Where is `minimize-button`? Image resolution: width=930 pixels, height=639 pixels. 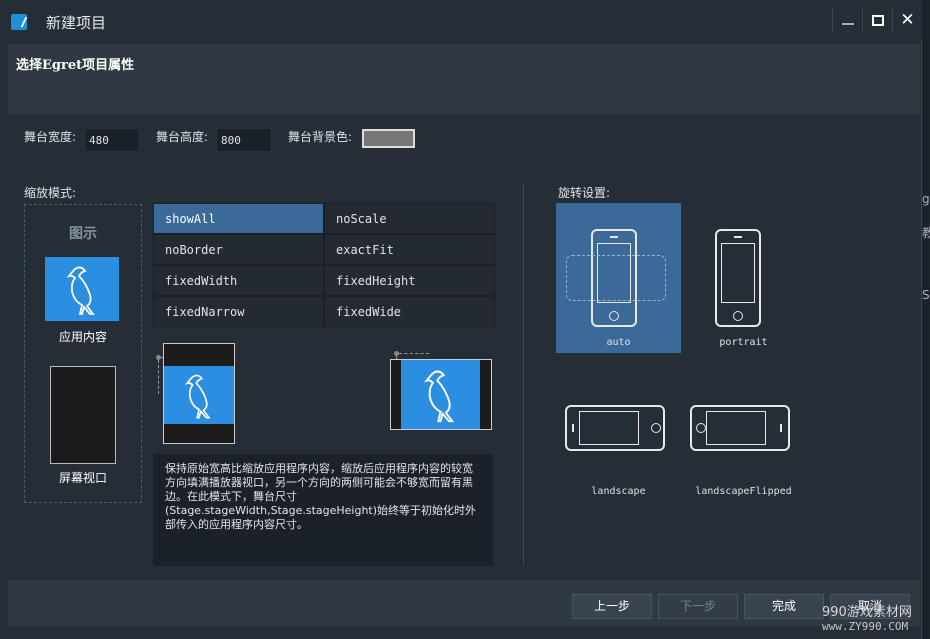 minimize-button is located at coordinates (847, 20).